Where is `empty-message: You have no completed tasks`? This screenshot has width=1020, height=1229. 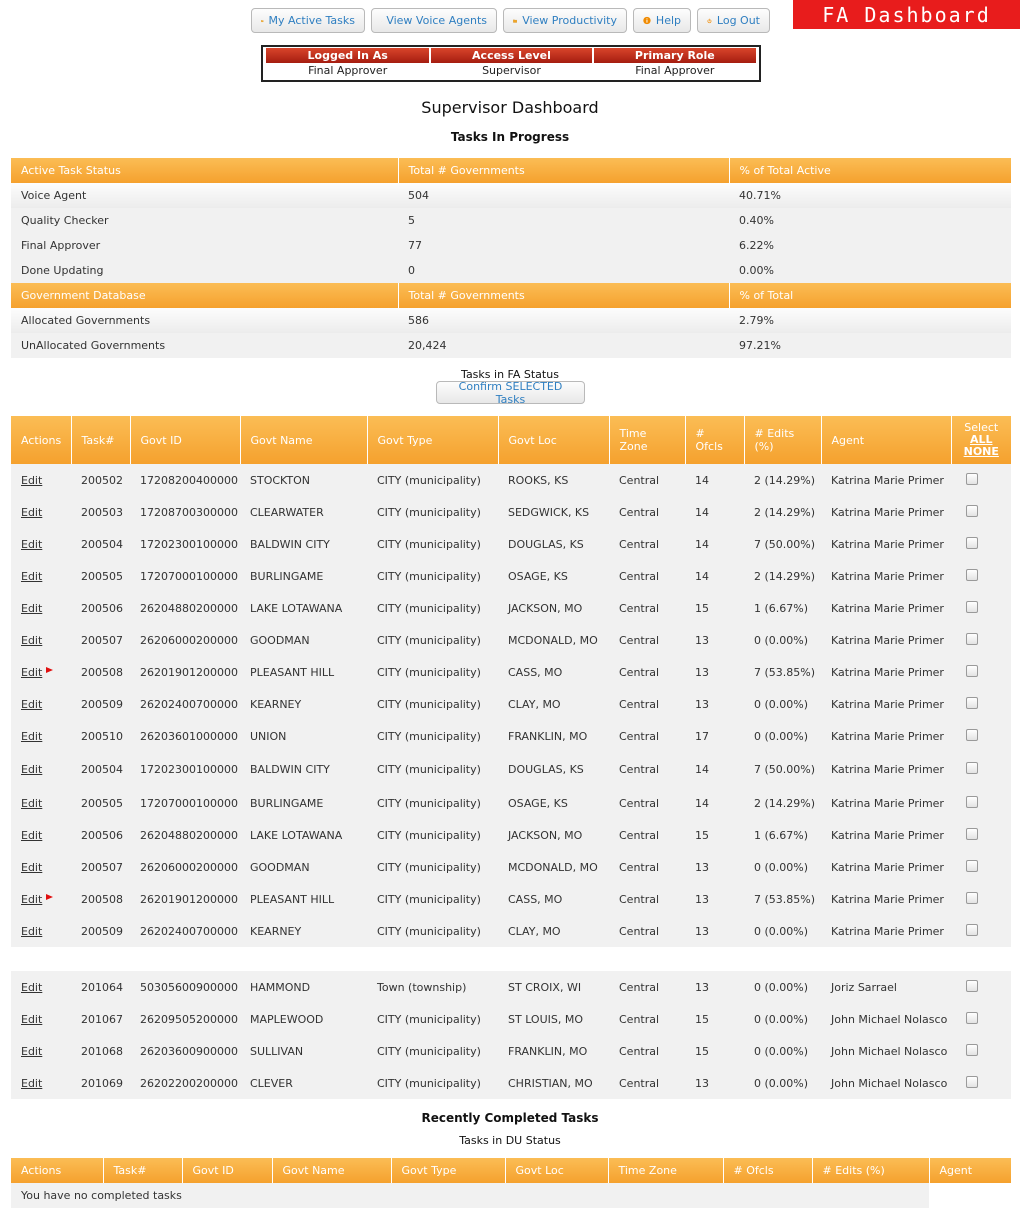 empty-message: You have no completed tasks is located at coordinates (470, 1195).